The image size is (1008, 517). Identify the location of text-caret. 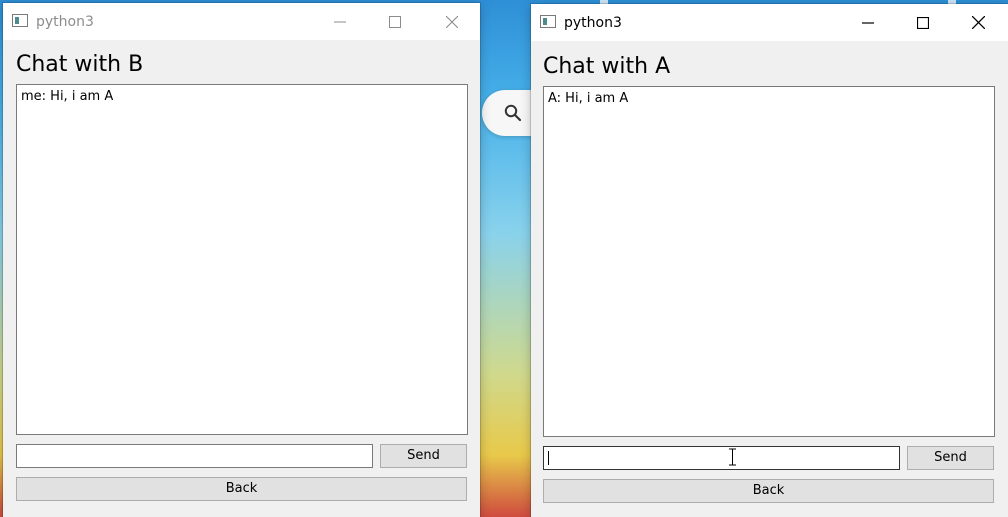
(548, 458).